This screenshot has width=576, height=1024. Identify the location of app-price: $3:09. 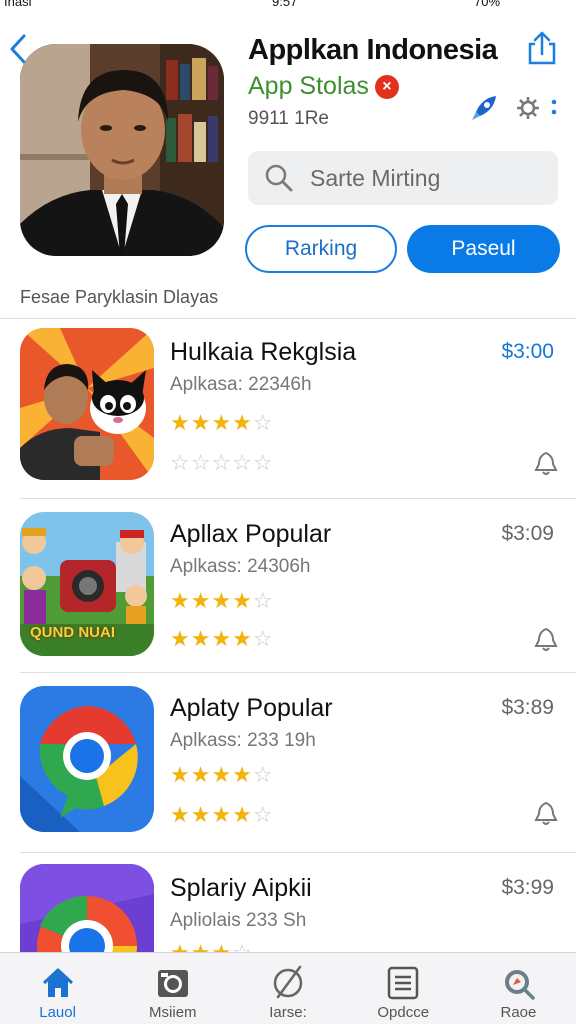
(527, 534).